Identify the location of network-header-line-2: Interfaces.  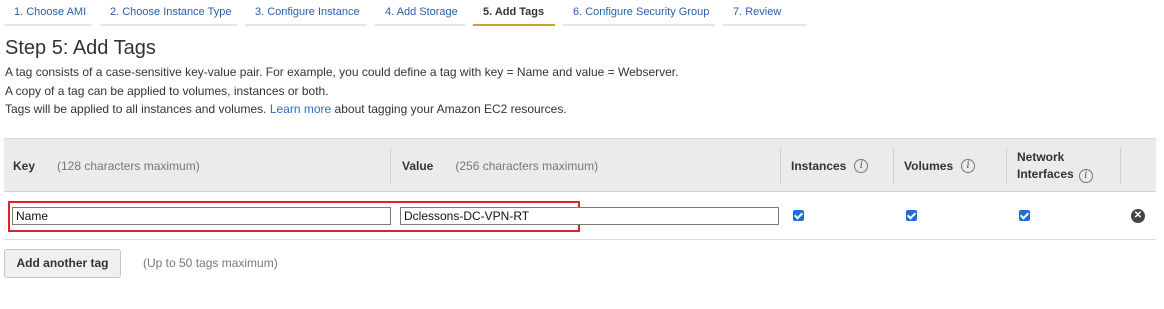
(1045, 174).